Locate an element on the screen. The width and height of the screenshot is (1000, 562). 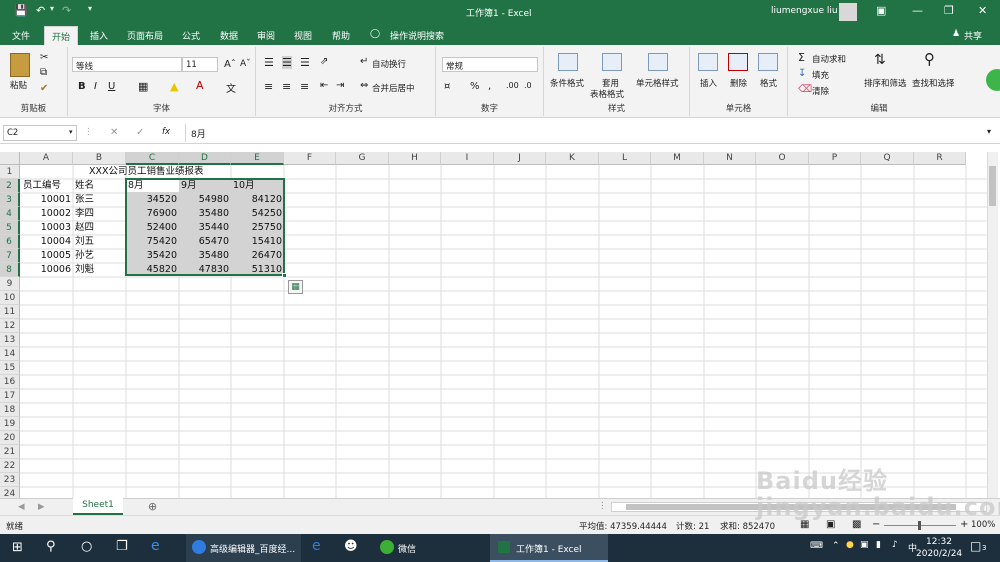
menu-insert: 插入 is located at coordinates (99, 35).